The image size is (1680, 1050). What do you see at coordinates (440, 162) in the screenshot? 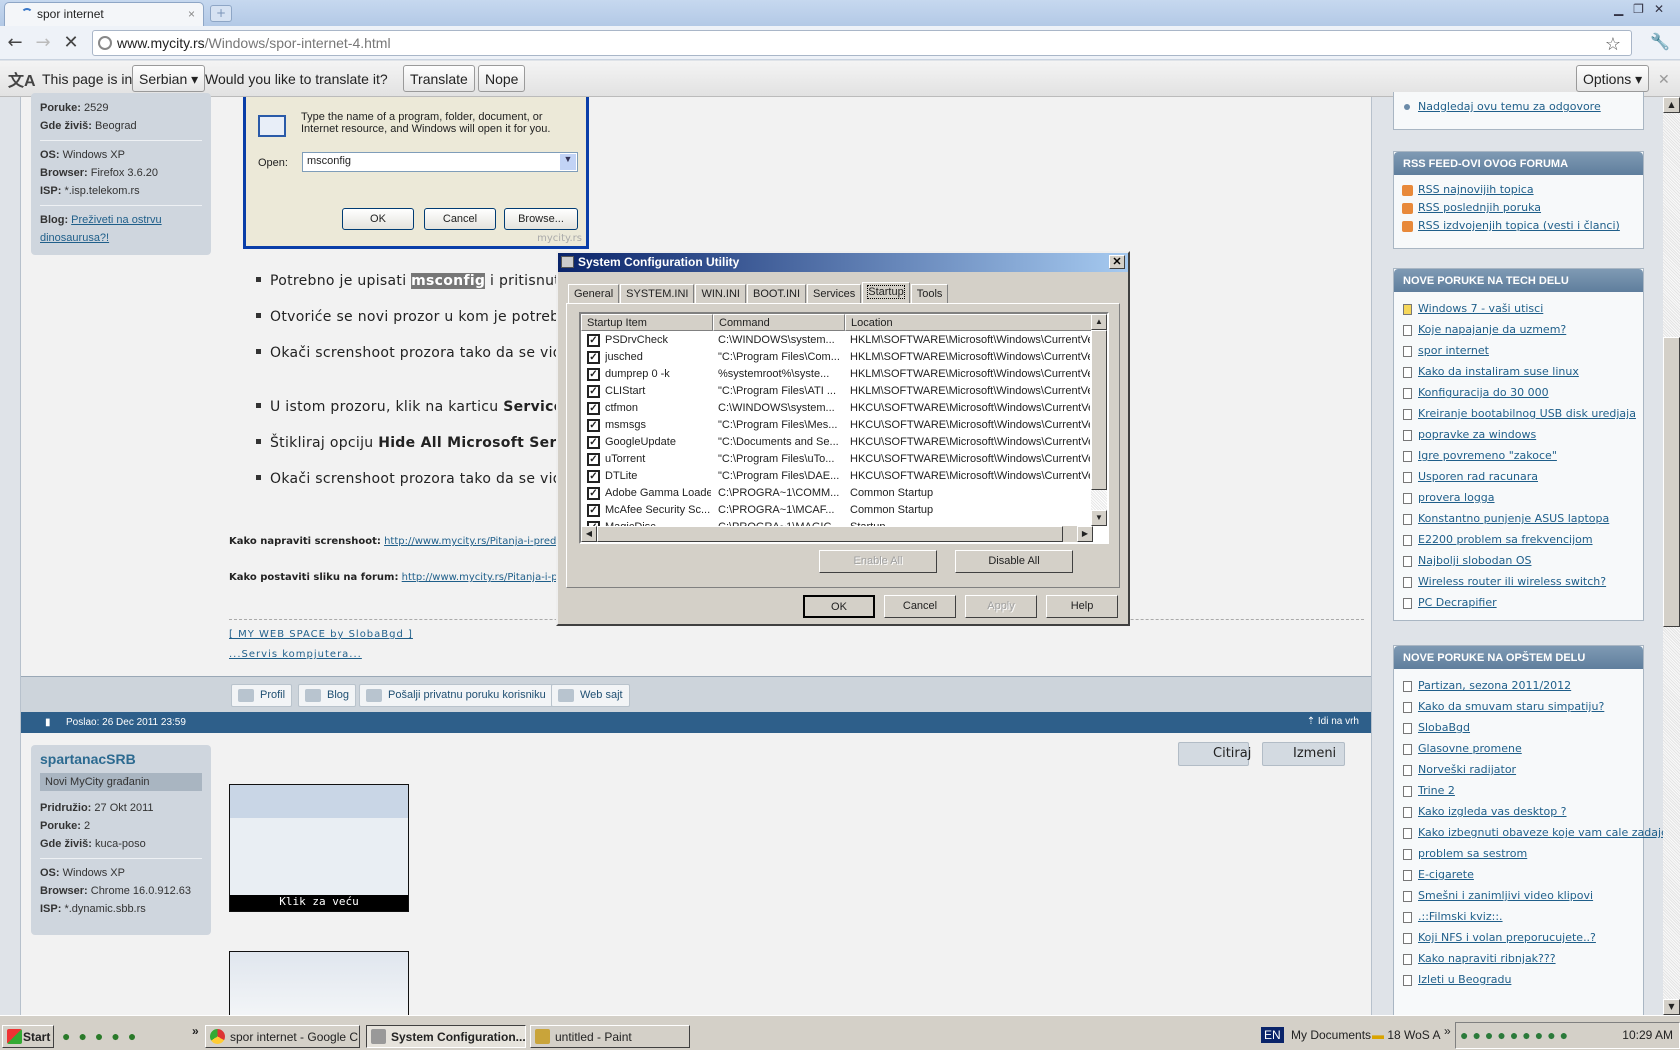
I see `open-input: msconfig ▼` at bounding box center [440, 162].